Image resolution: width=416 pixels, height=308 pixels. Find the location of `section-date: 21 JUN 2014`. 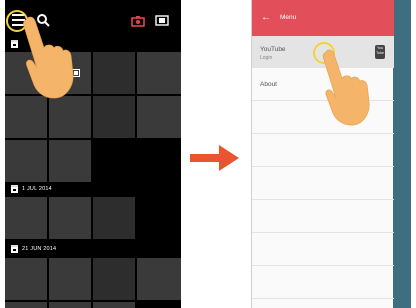

section-date: 21 JUN 2014 is located at coordinates (39, 249).